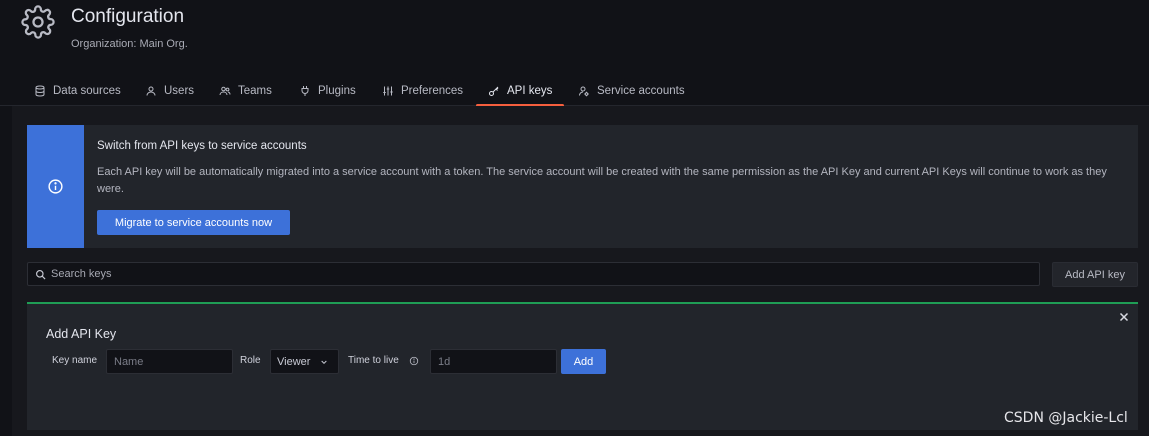 Image resolution: width=1149 pixels, height=436 pixels. I want to click on add-button: Add, so click(583, 361).